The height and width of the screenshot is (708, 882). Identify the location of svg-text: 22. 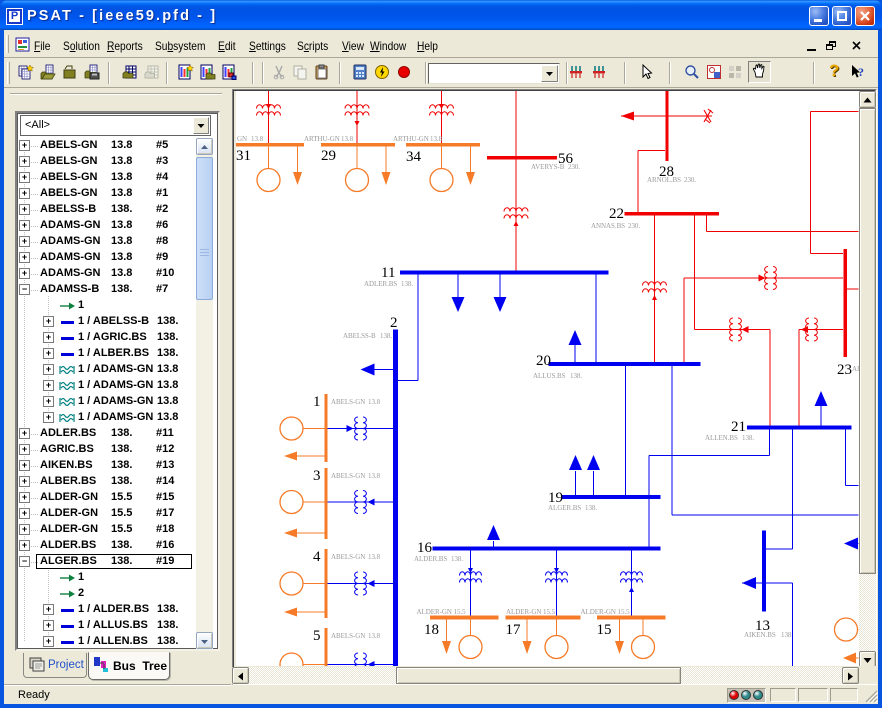
(616, 214).